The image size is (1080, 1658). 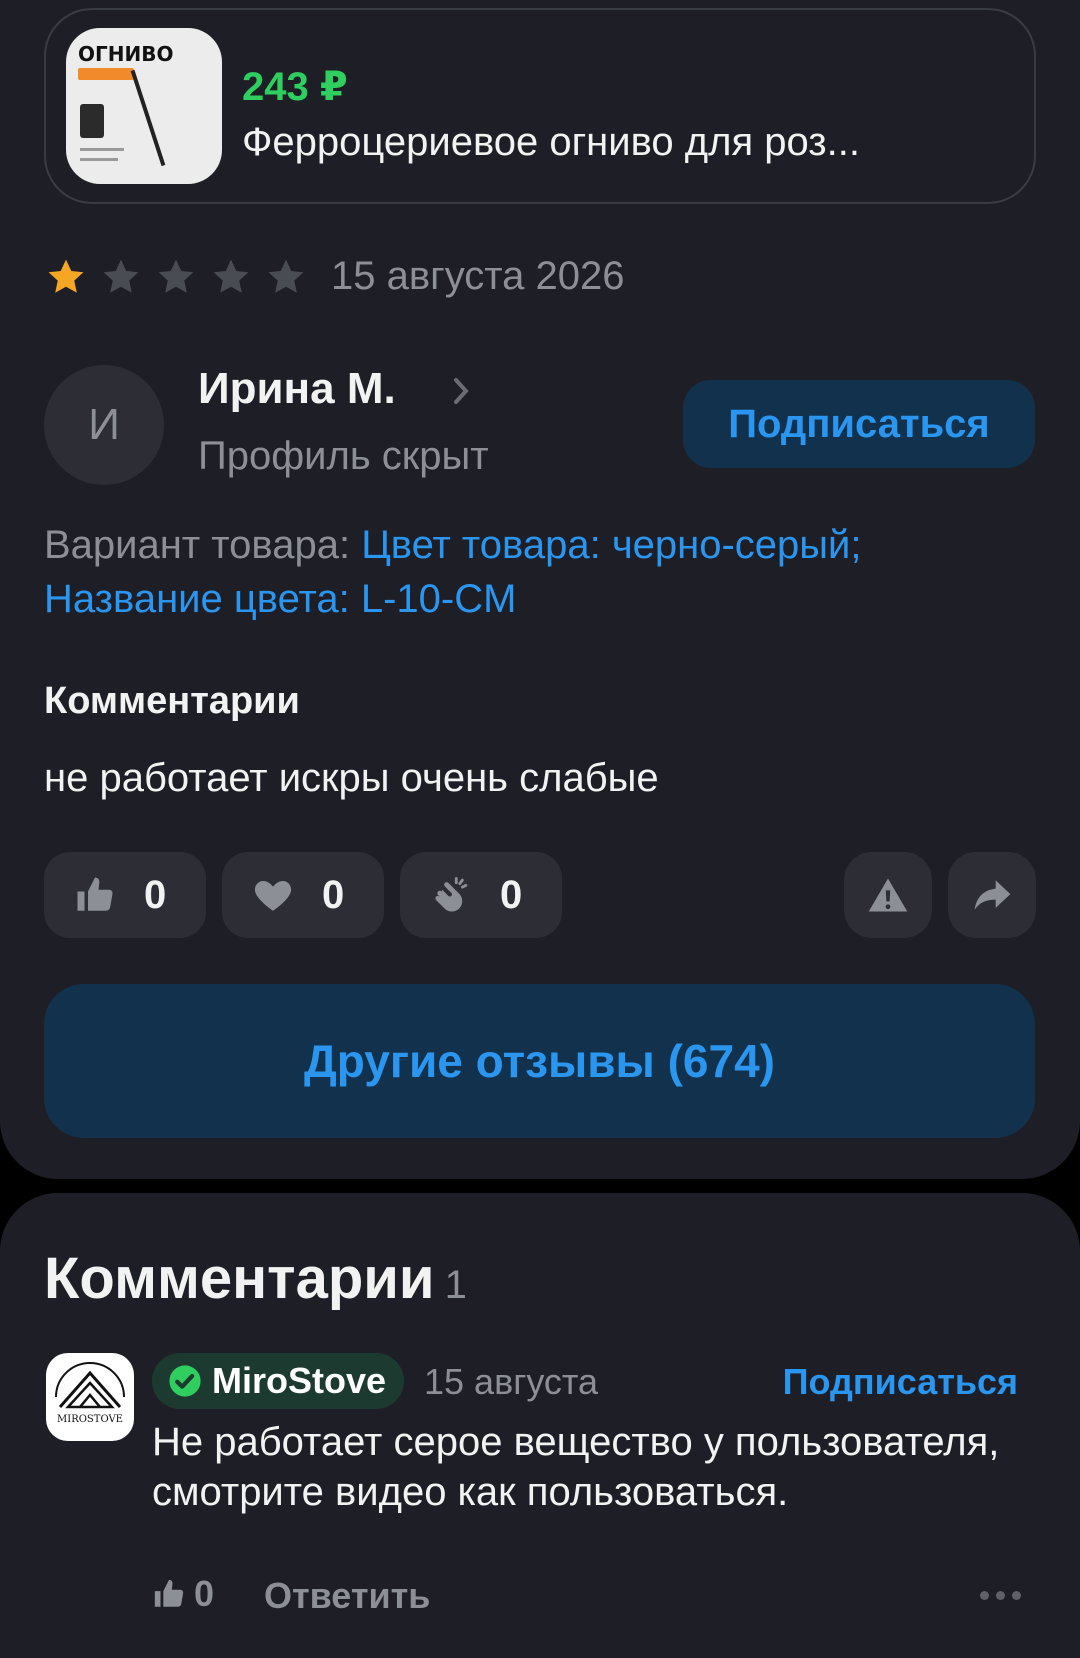 What do you see at coordinates (347, 1596) in the screenshot?
I see `reply-button: Ответить` at bounding box center [347, 1596].